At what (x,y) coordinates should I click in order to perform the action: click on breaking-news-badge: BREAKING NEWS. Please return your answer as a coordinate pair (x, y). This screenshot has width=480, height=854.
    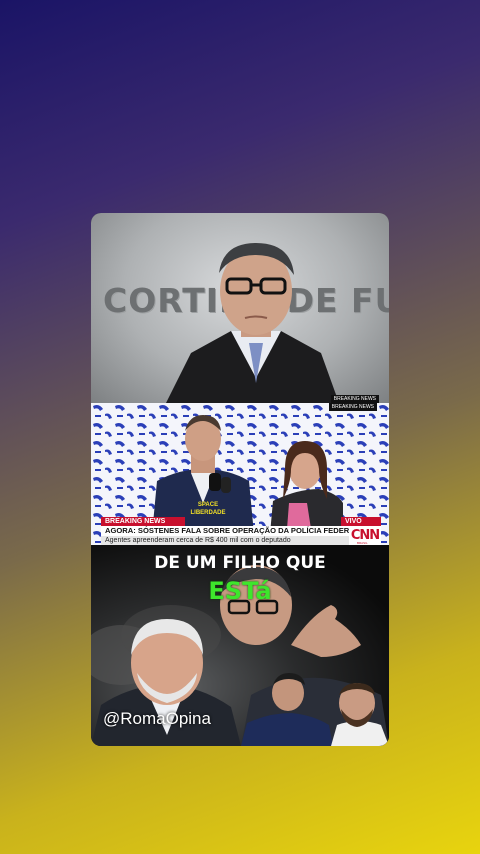
    Looking at the image, I should click on (354, 399).